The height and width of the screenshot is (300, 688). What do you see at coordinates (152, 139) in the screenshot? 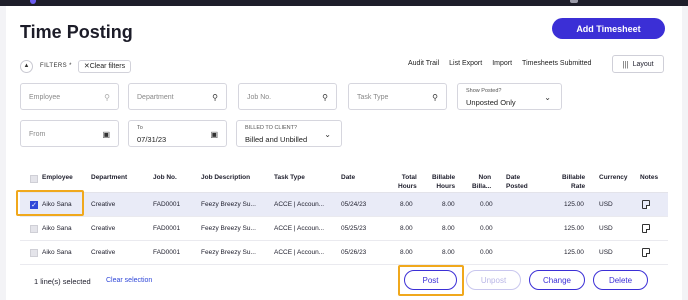
I see `to-date-value: 07/31/23` at bounding box center [152, 139].